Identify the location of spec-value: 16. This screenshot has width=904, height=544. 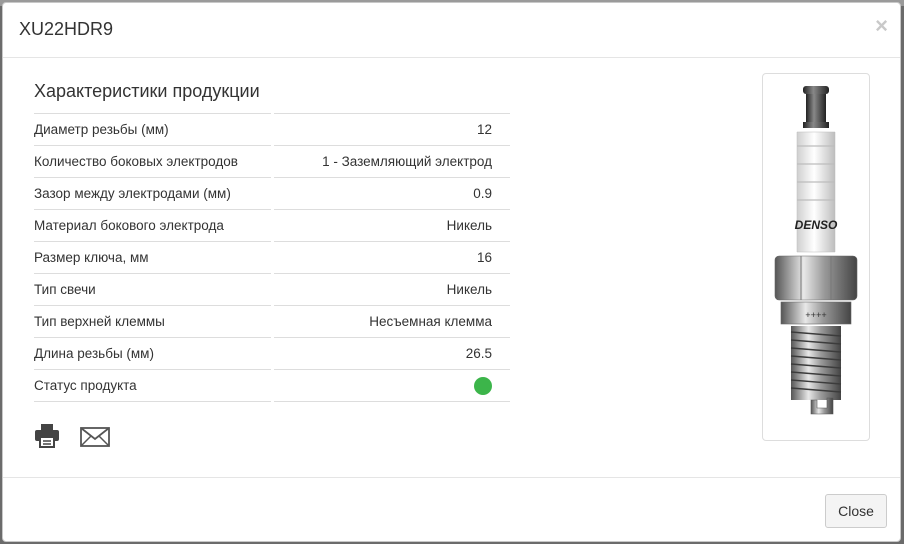
(390, 257).